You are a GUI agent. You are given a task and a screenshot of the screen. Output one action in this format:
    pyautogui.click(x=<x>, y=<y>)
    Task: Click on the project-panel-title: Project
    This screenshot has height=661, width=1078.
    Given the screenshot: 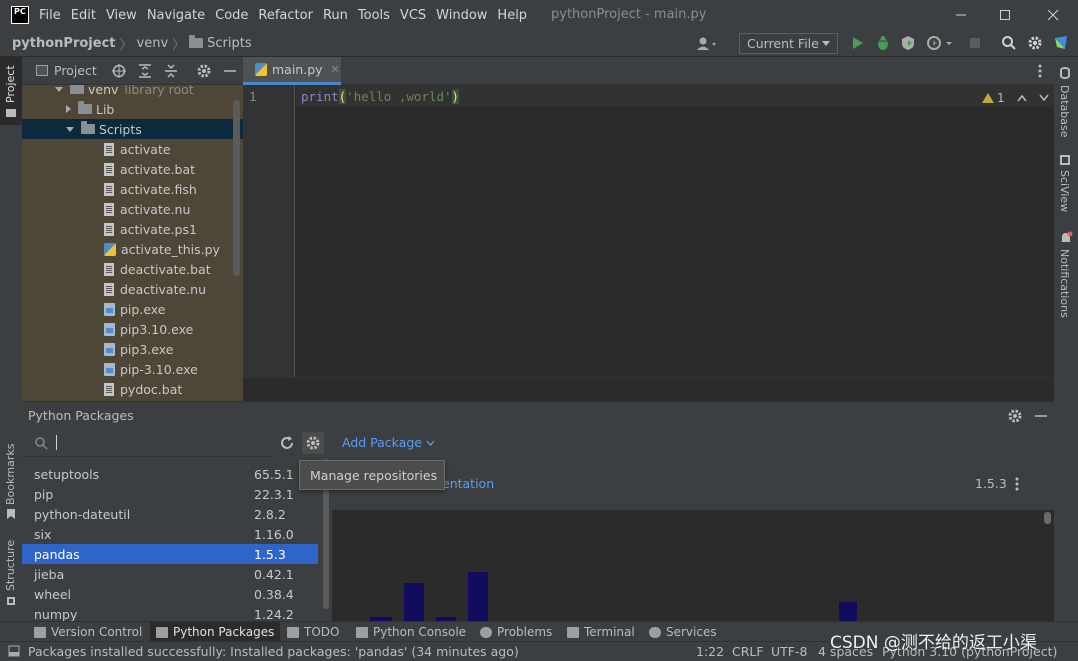 What is the action you would take?
    pyautogui.click(x=75, y=70)
    